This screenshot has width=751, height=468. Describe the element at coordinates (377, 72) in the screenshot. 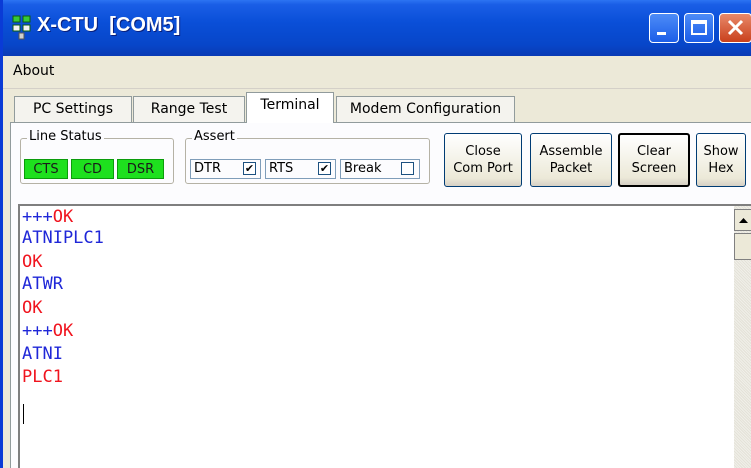

I see `menu-bar: About` at that location.